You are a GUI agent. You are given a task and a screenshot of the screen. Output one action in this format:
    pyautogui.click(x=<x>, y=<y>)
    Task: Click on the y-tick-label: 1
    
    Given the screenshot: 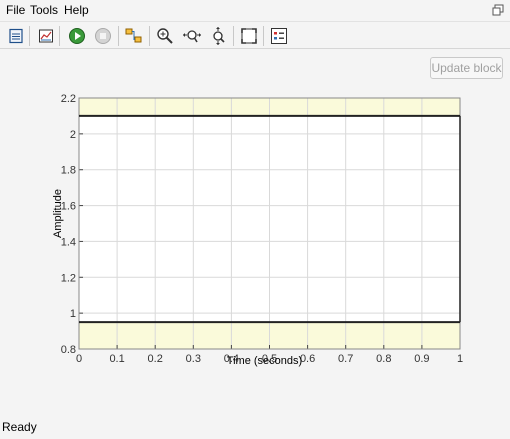 What is the action you would take?
    pyautogui.click(x=73, y=314)
    